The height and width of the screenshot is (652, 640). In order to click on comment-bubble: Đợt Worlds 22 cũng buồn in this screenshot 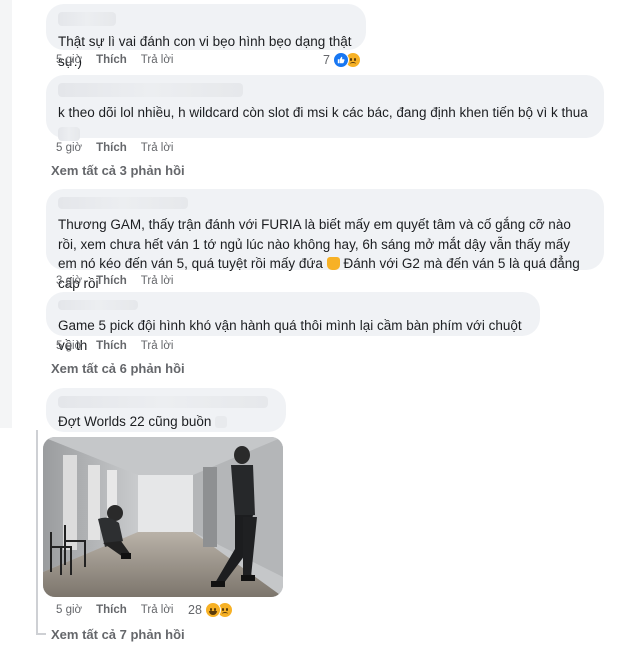, I will do `click(166, 410)`.